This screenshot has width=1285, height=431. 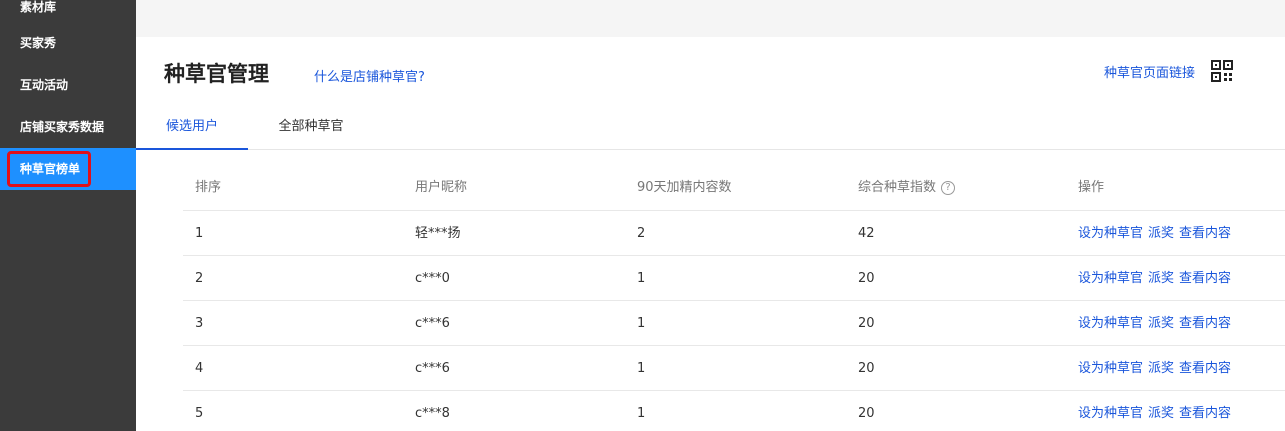 What do you see at coordinates (734, 278) in the screenshot?
I see `table-row: 2 c***0 1 20 设为种草官 派奖 查看内容` at bounding box center [734, 278].